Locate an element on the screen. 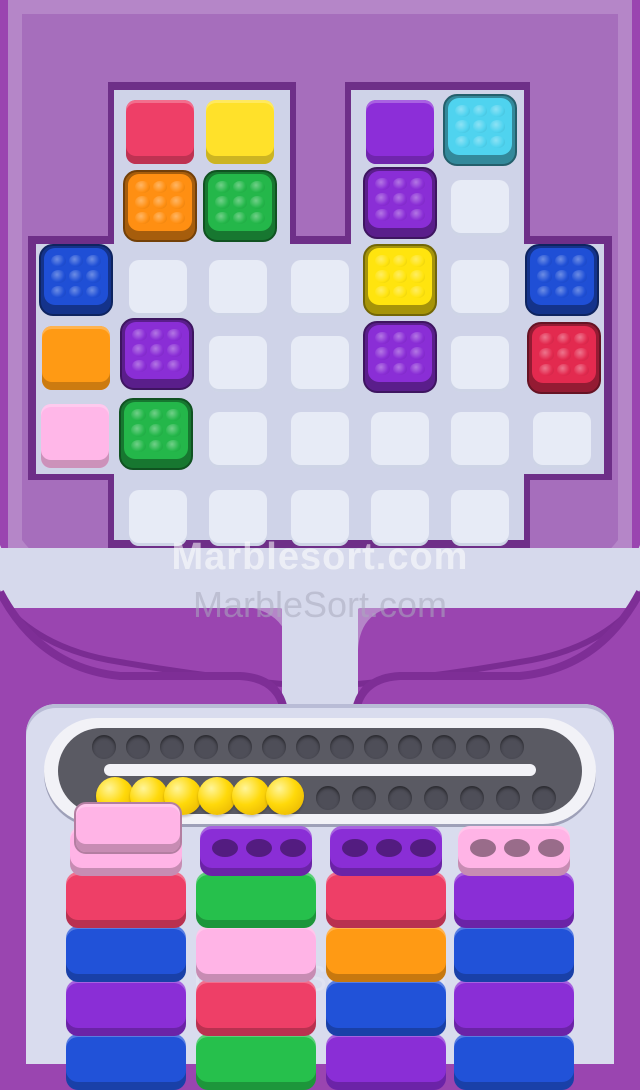 This screenshot has height=1090, width=640. blue-studded-block-right is located at coordinates (562, 280).